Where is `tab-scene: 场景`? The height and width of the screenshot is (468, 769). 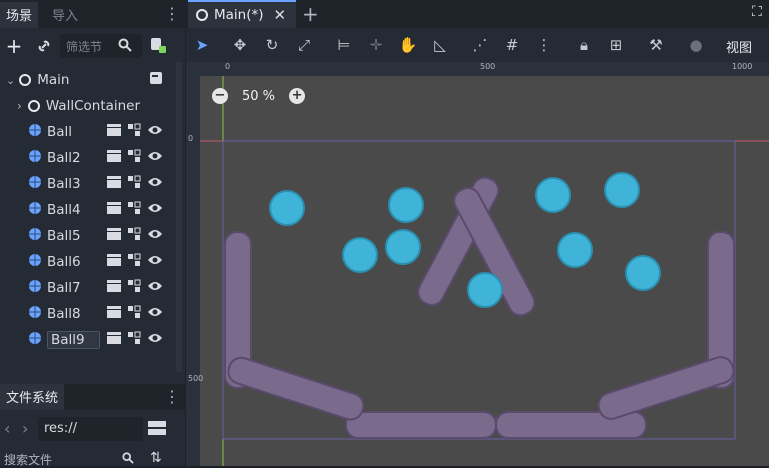 tab-scene: 场景 is located at coordinates (19, 15).